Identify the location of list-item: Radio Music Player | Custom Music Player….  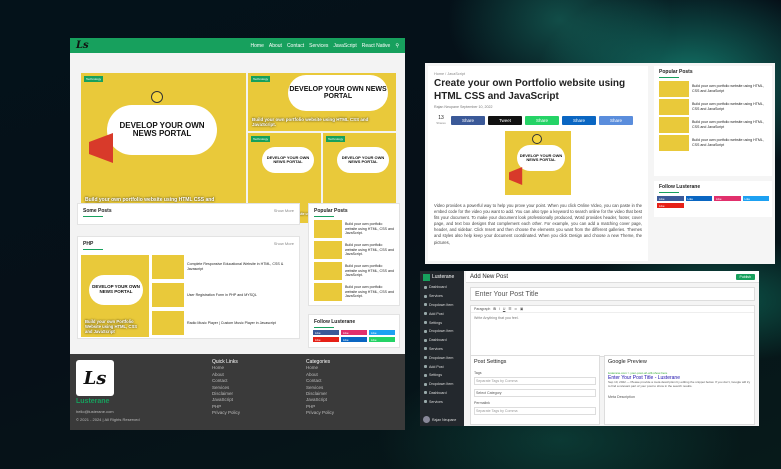
(224, 323).